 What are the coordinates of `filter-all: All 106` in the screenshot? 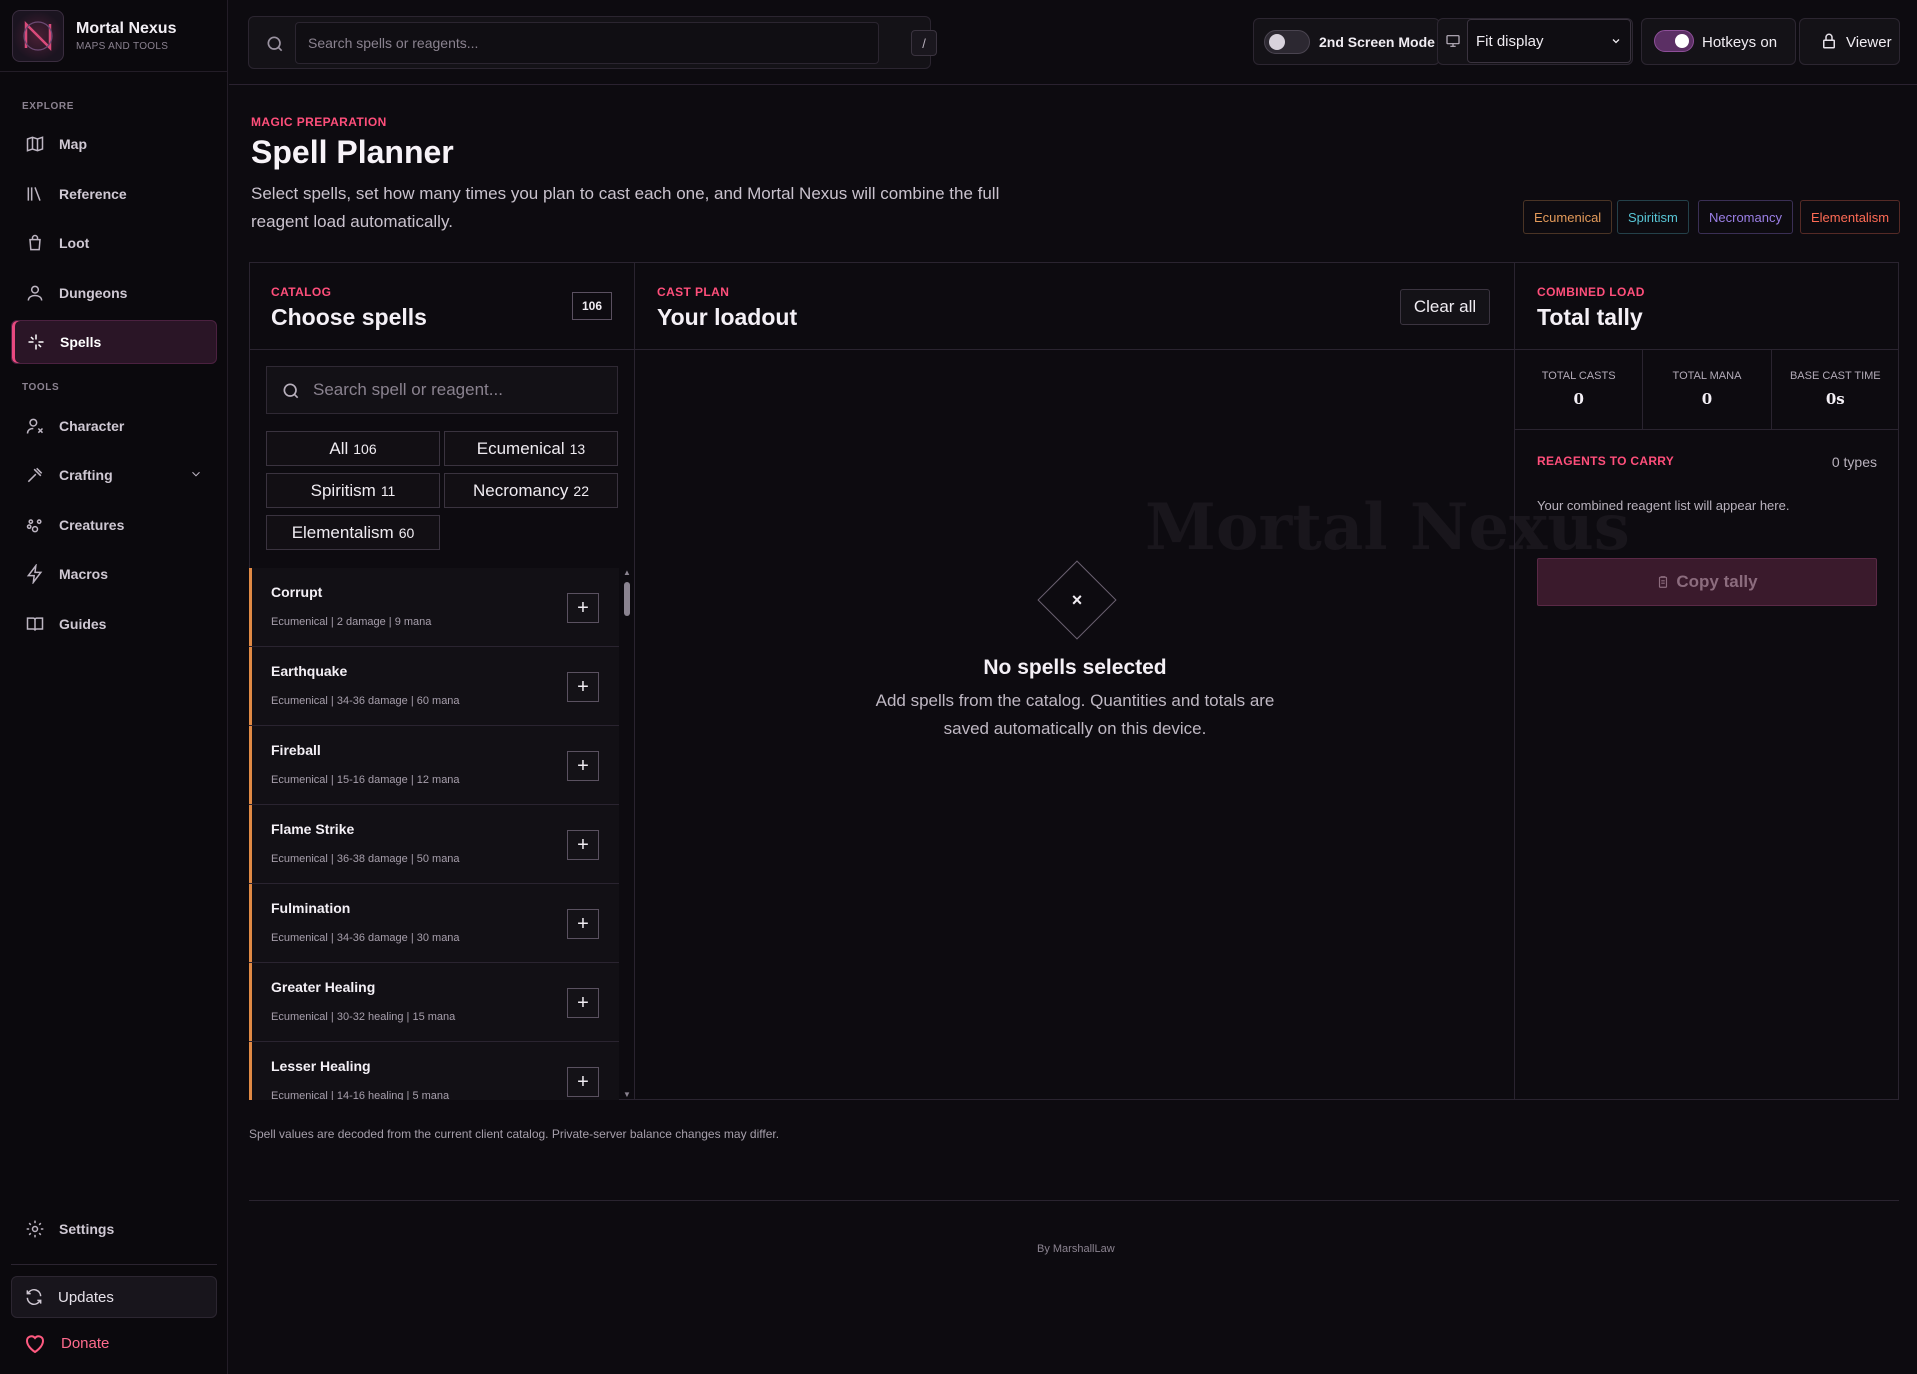 It's located at (353, 448).